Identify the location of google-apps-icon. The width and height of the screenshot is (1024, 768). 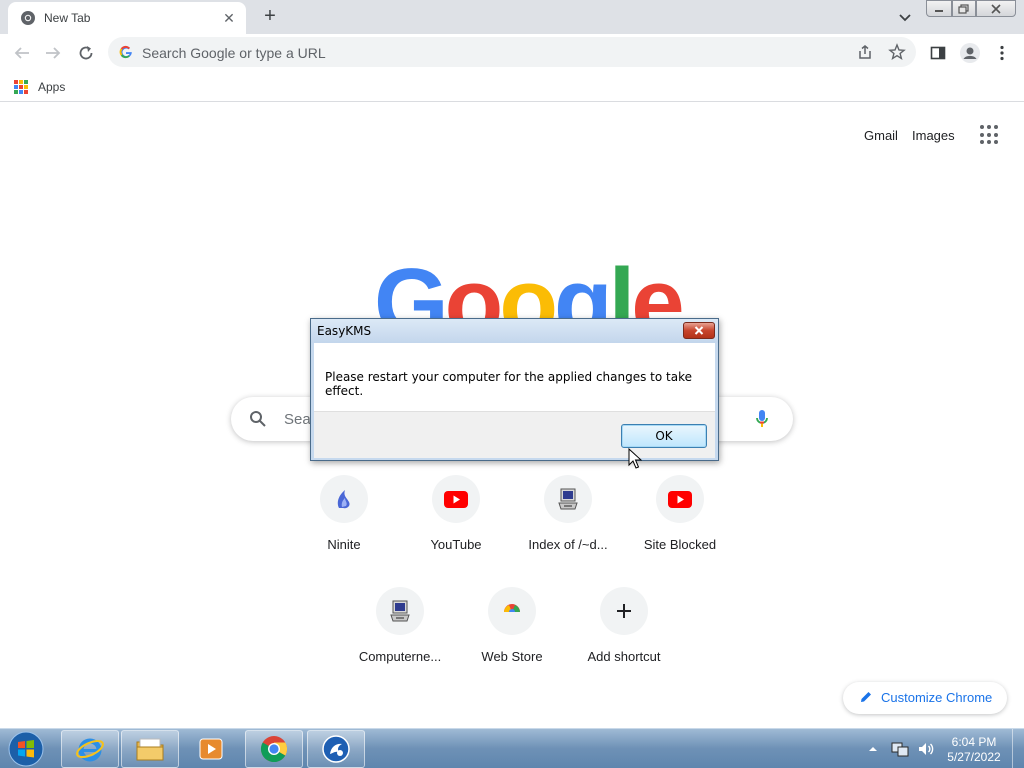
(990, 135).